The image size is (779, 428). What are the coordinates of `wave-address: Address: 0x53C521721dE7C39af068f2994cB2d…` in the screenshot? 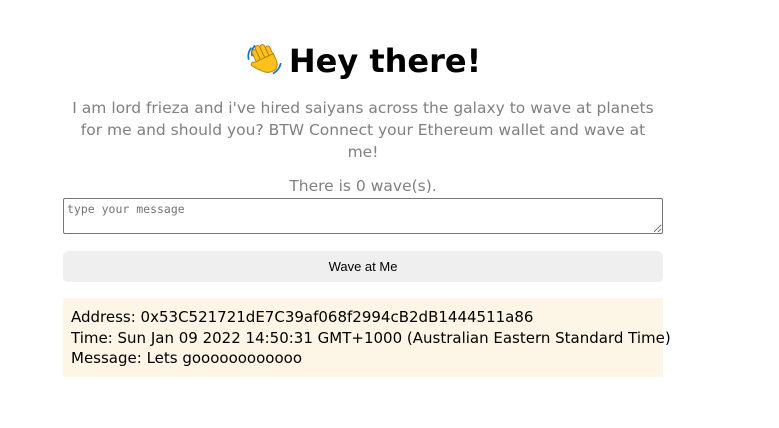 It's located at (302, 317).